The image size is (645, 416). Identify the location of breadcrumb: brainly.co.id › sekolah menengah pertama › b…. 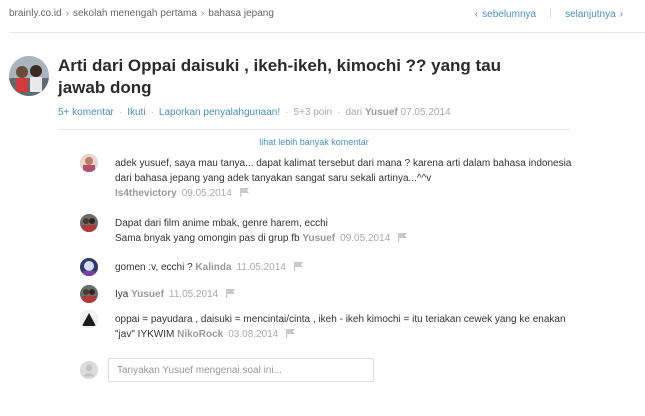
(141, 13).